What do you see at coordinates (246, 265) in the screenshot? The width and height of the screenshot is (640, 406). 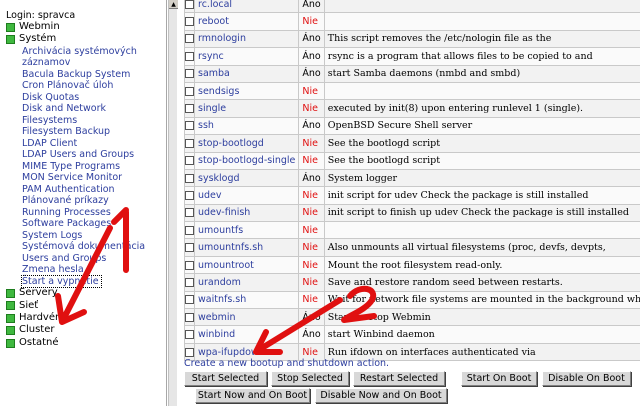 I see `service-name-link: umountroot` at bounding box center [246, 265].